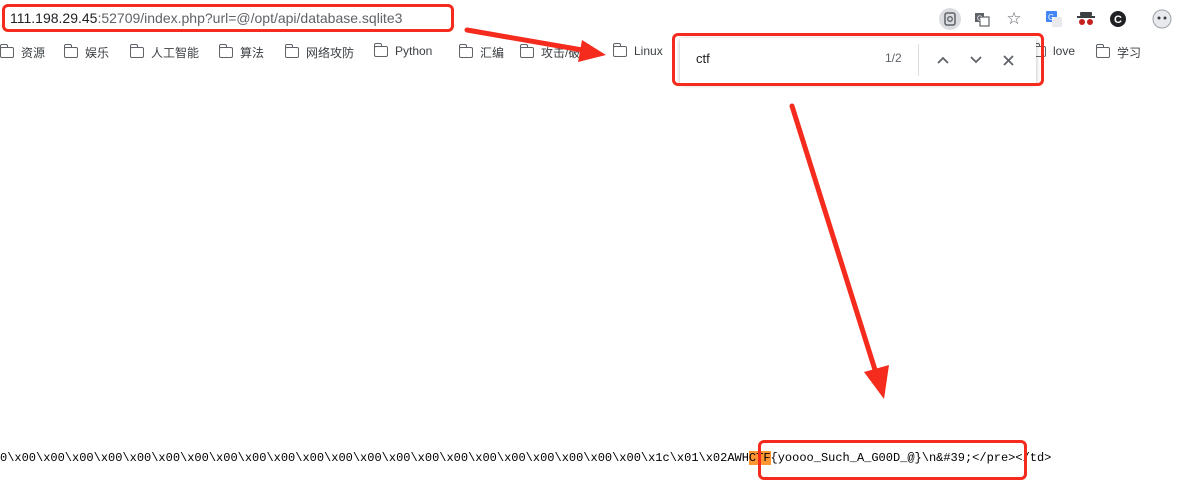 This screenshot has width=1181, height=495. What do you see at coordinates (839, 251) in the screenshot?
I see `arrow-findbar-to-flag` at bounding box center [839, 251].